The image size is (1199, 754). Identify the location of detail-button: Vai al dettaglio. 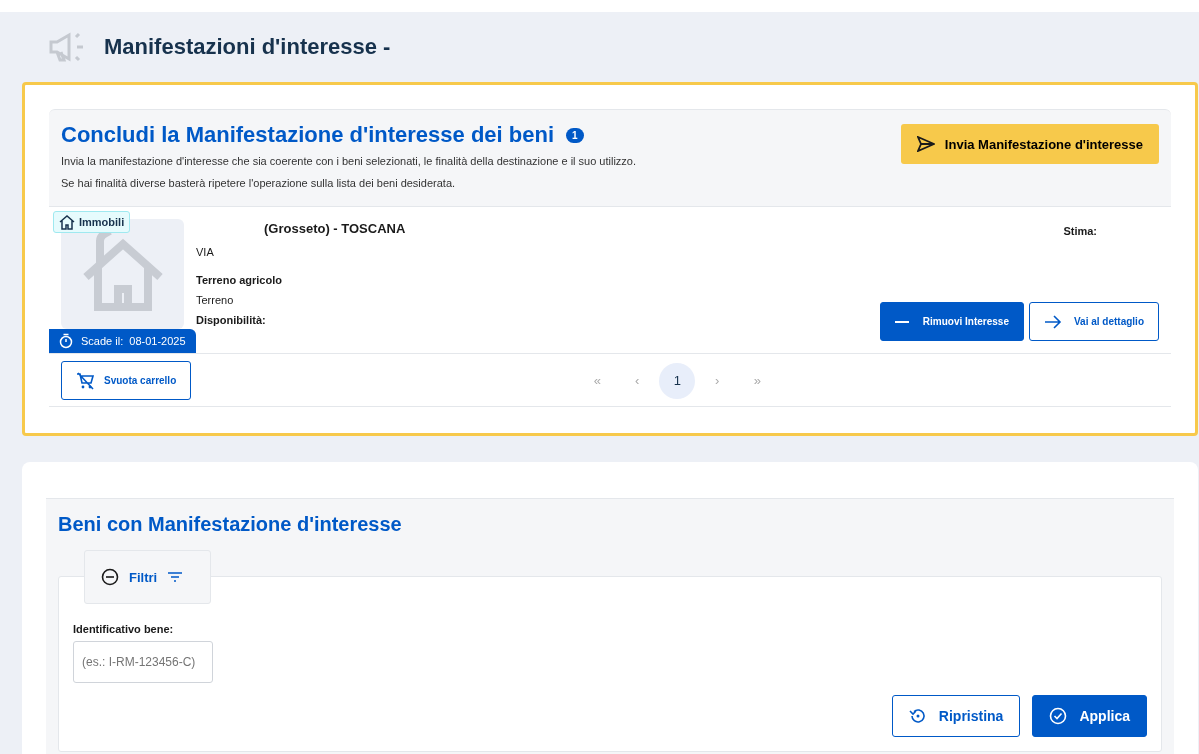
(1093, 321).